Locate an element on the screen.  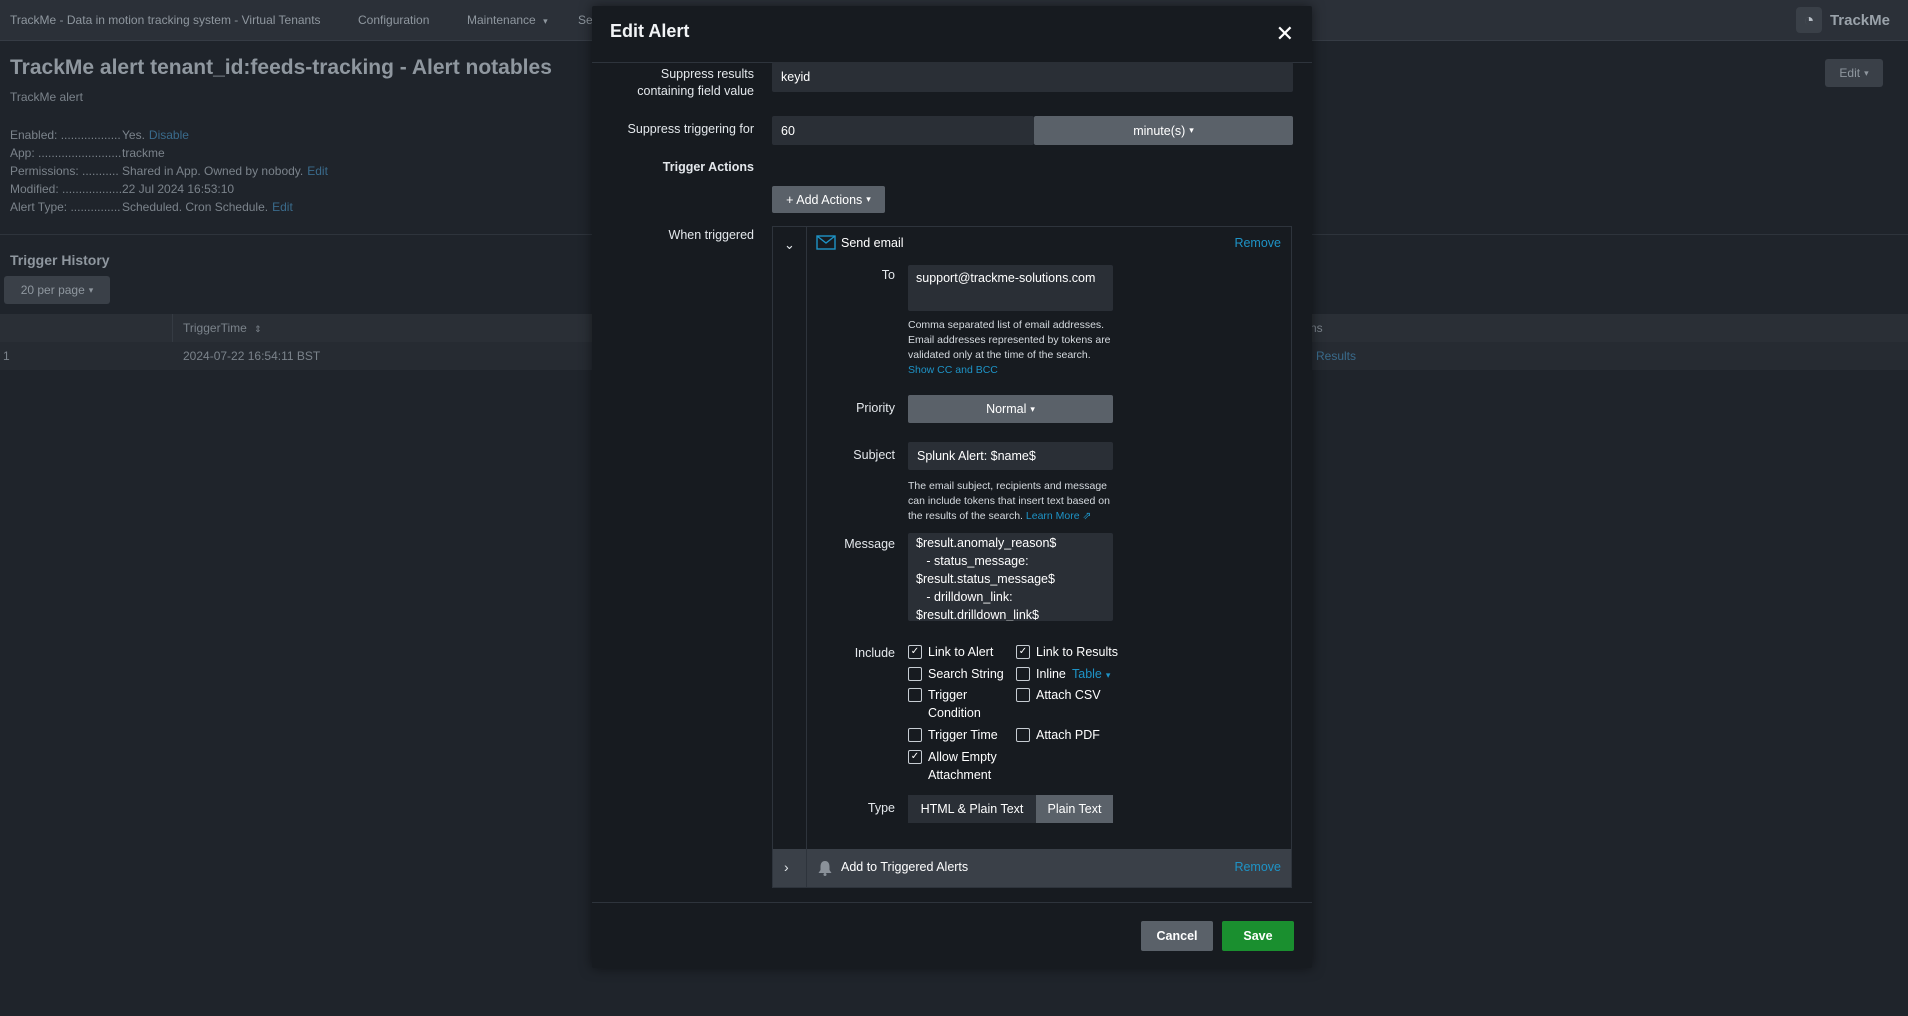
show-cc-bcc-link: Show CC and BCC is located at coordinates (953, 370).